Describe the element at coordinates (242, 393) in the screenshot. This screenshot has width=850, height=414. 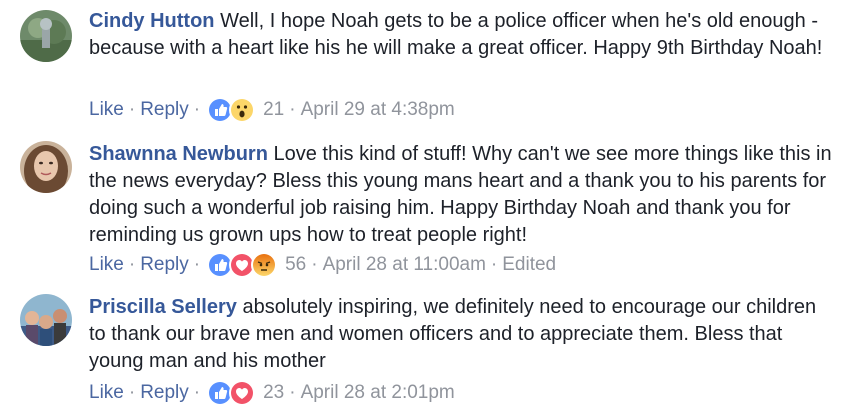
I see `love-icon` at that location.